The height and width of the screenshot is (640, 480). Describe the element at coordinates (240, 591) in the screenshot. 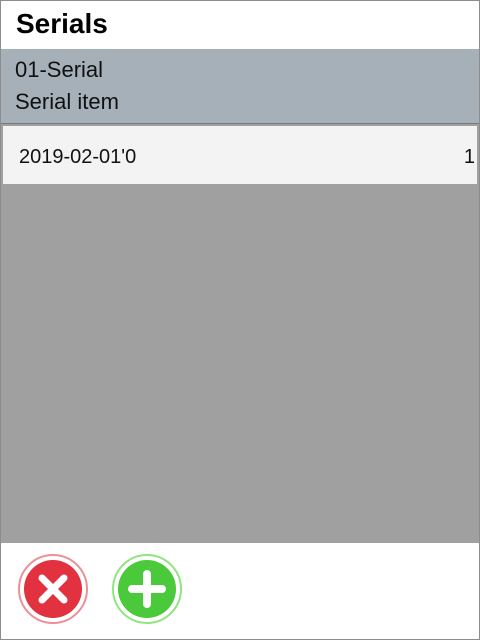

I see `footer-actions` at that location.